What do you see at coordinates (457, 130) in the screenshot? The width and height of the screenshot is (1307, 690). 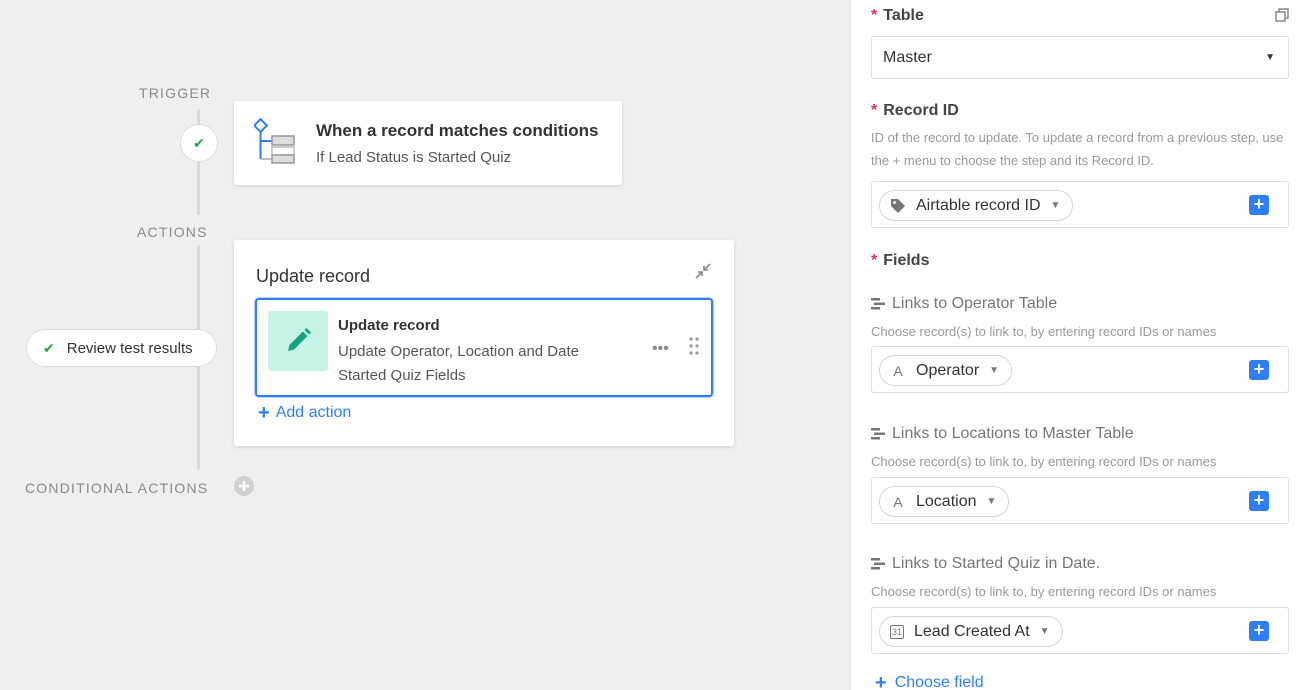 I see `trigger-title: When a record matches conditions` at bounding box center [457, 130].